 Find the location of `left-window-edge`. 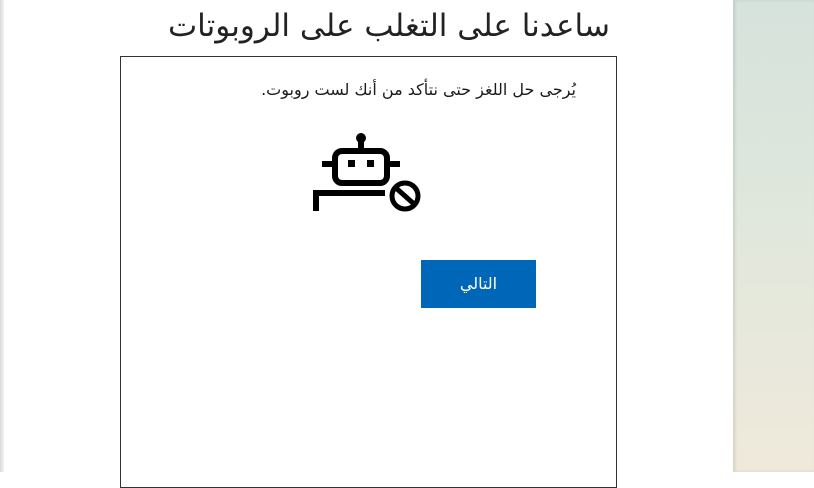

left-window-edge is located at coordinates (2, 236).